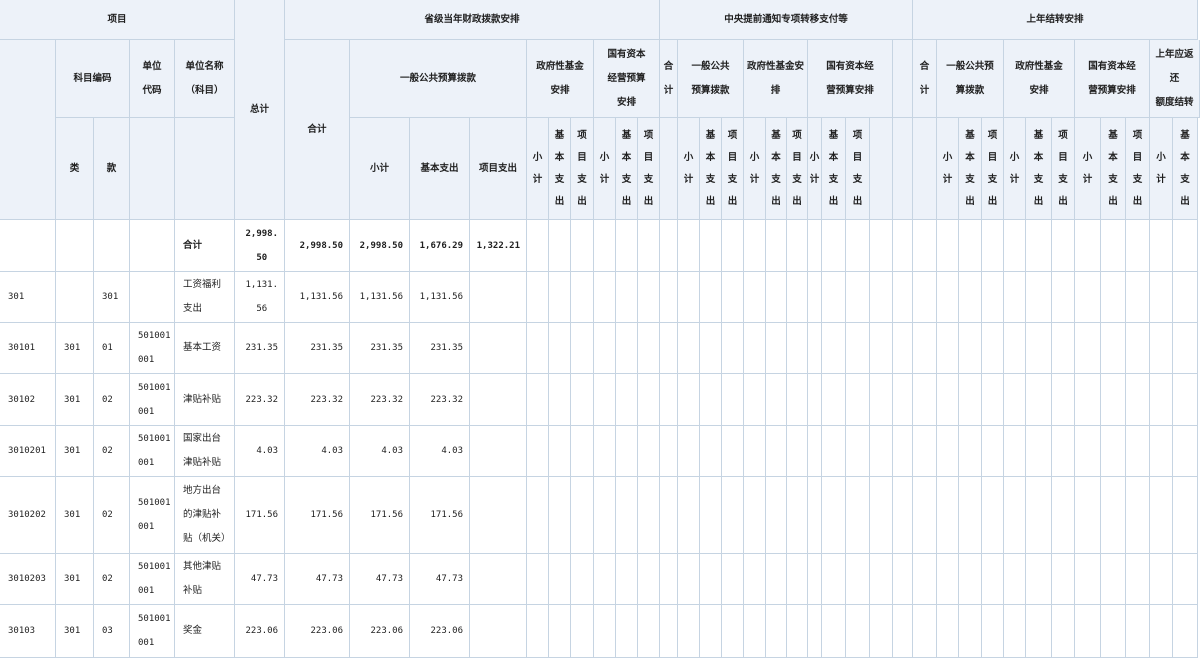 This screenshot has height=658, width=1200. Describe the element at coordinates (317, 297) in the screenshot. I see `row-g1-heji: 1,131.56` at that location.